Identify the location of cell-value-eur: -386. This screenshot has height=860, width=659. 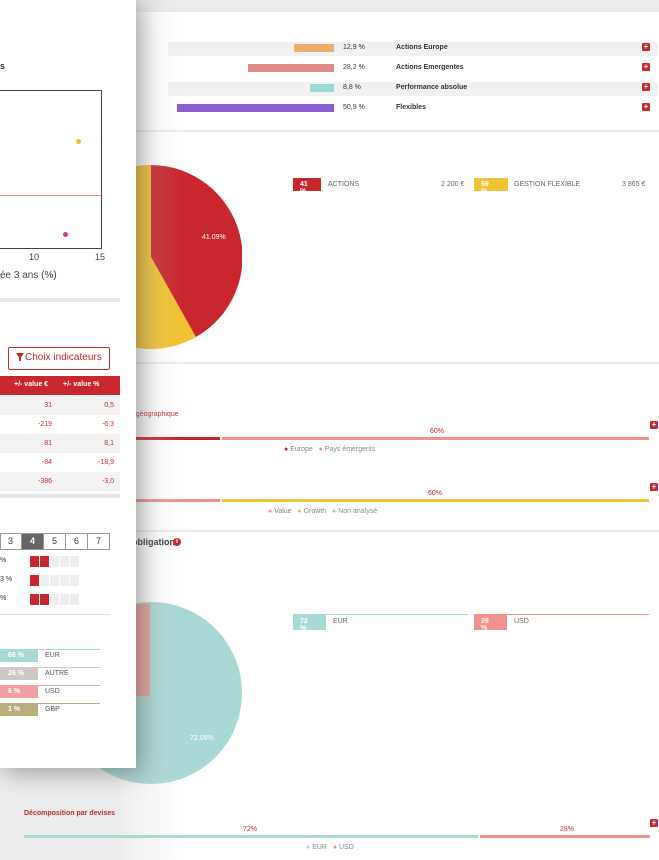
(44, 481).